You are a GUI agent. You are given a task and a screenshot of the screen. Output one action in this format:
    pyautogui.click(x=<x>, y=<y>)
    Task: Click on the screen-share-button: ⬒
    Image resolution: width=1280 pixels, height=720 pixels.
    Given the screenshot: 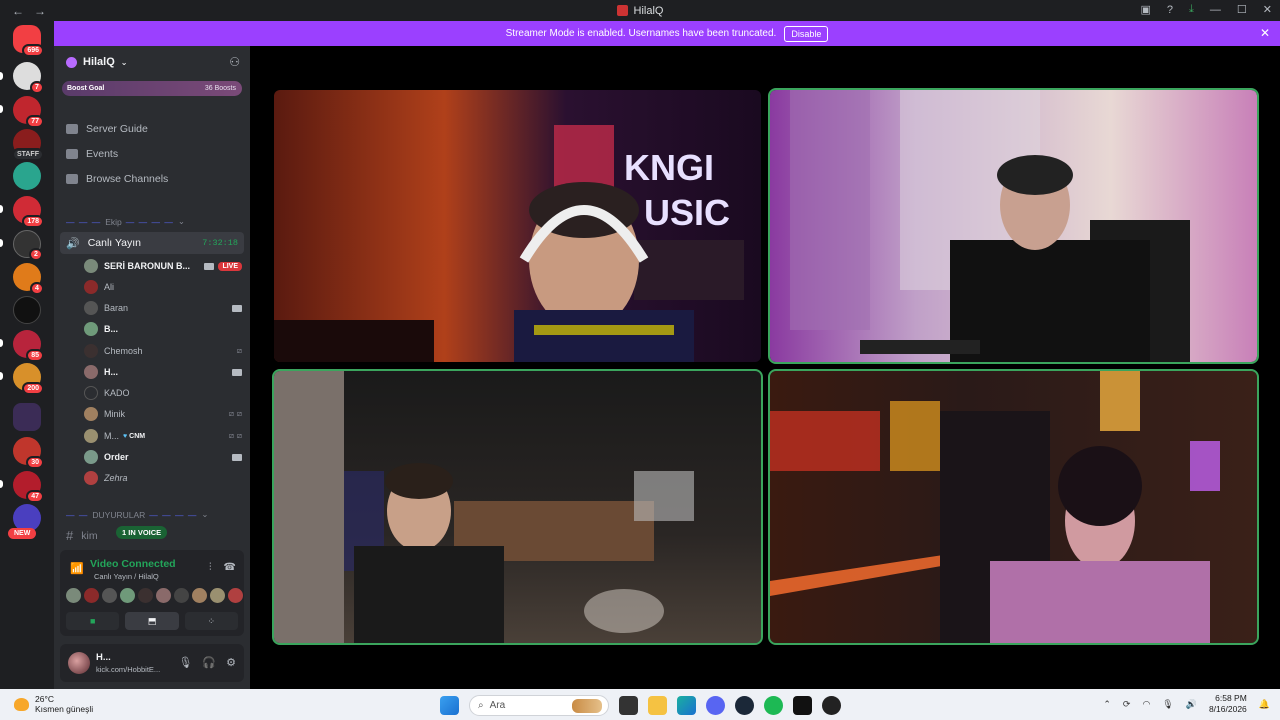 What is the action you would take?
    pyautogui.click(x=152, y=621)
    